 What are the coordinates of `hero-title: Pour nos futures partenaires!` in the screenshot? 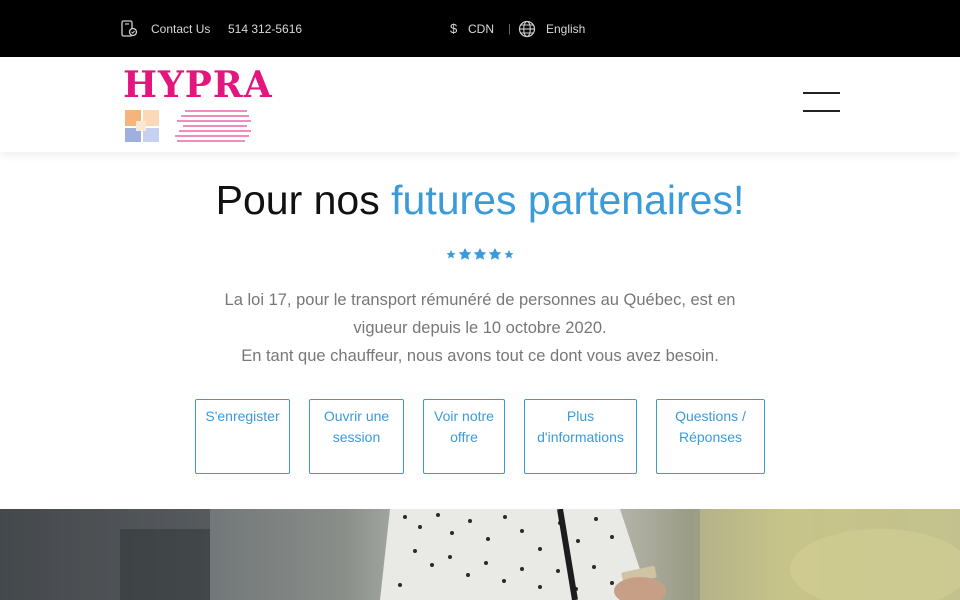 It's located at (480, 200).